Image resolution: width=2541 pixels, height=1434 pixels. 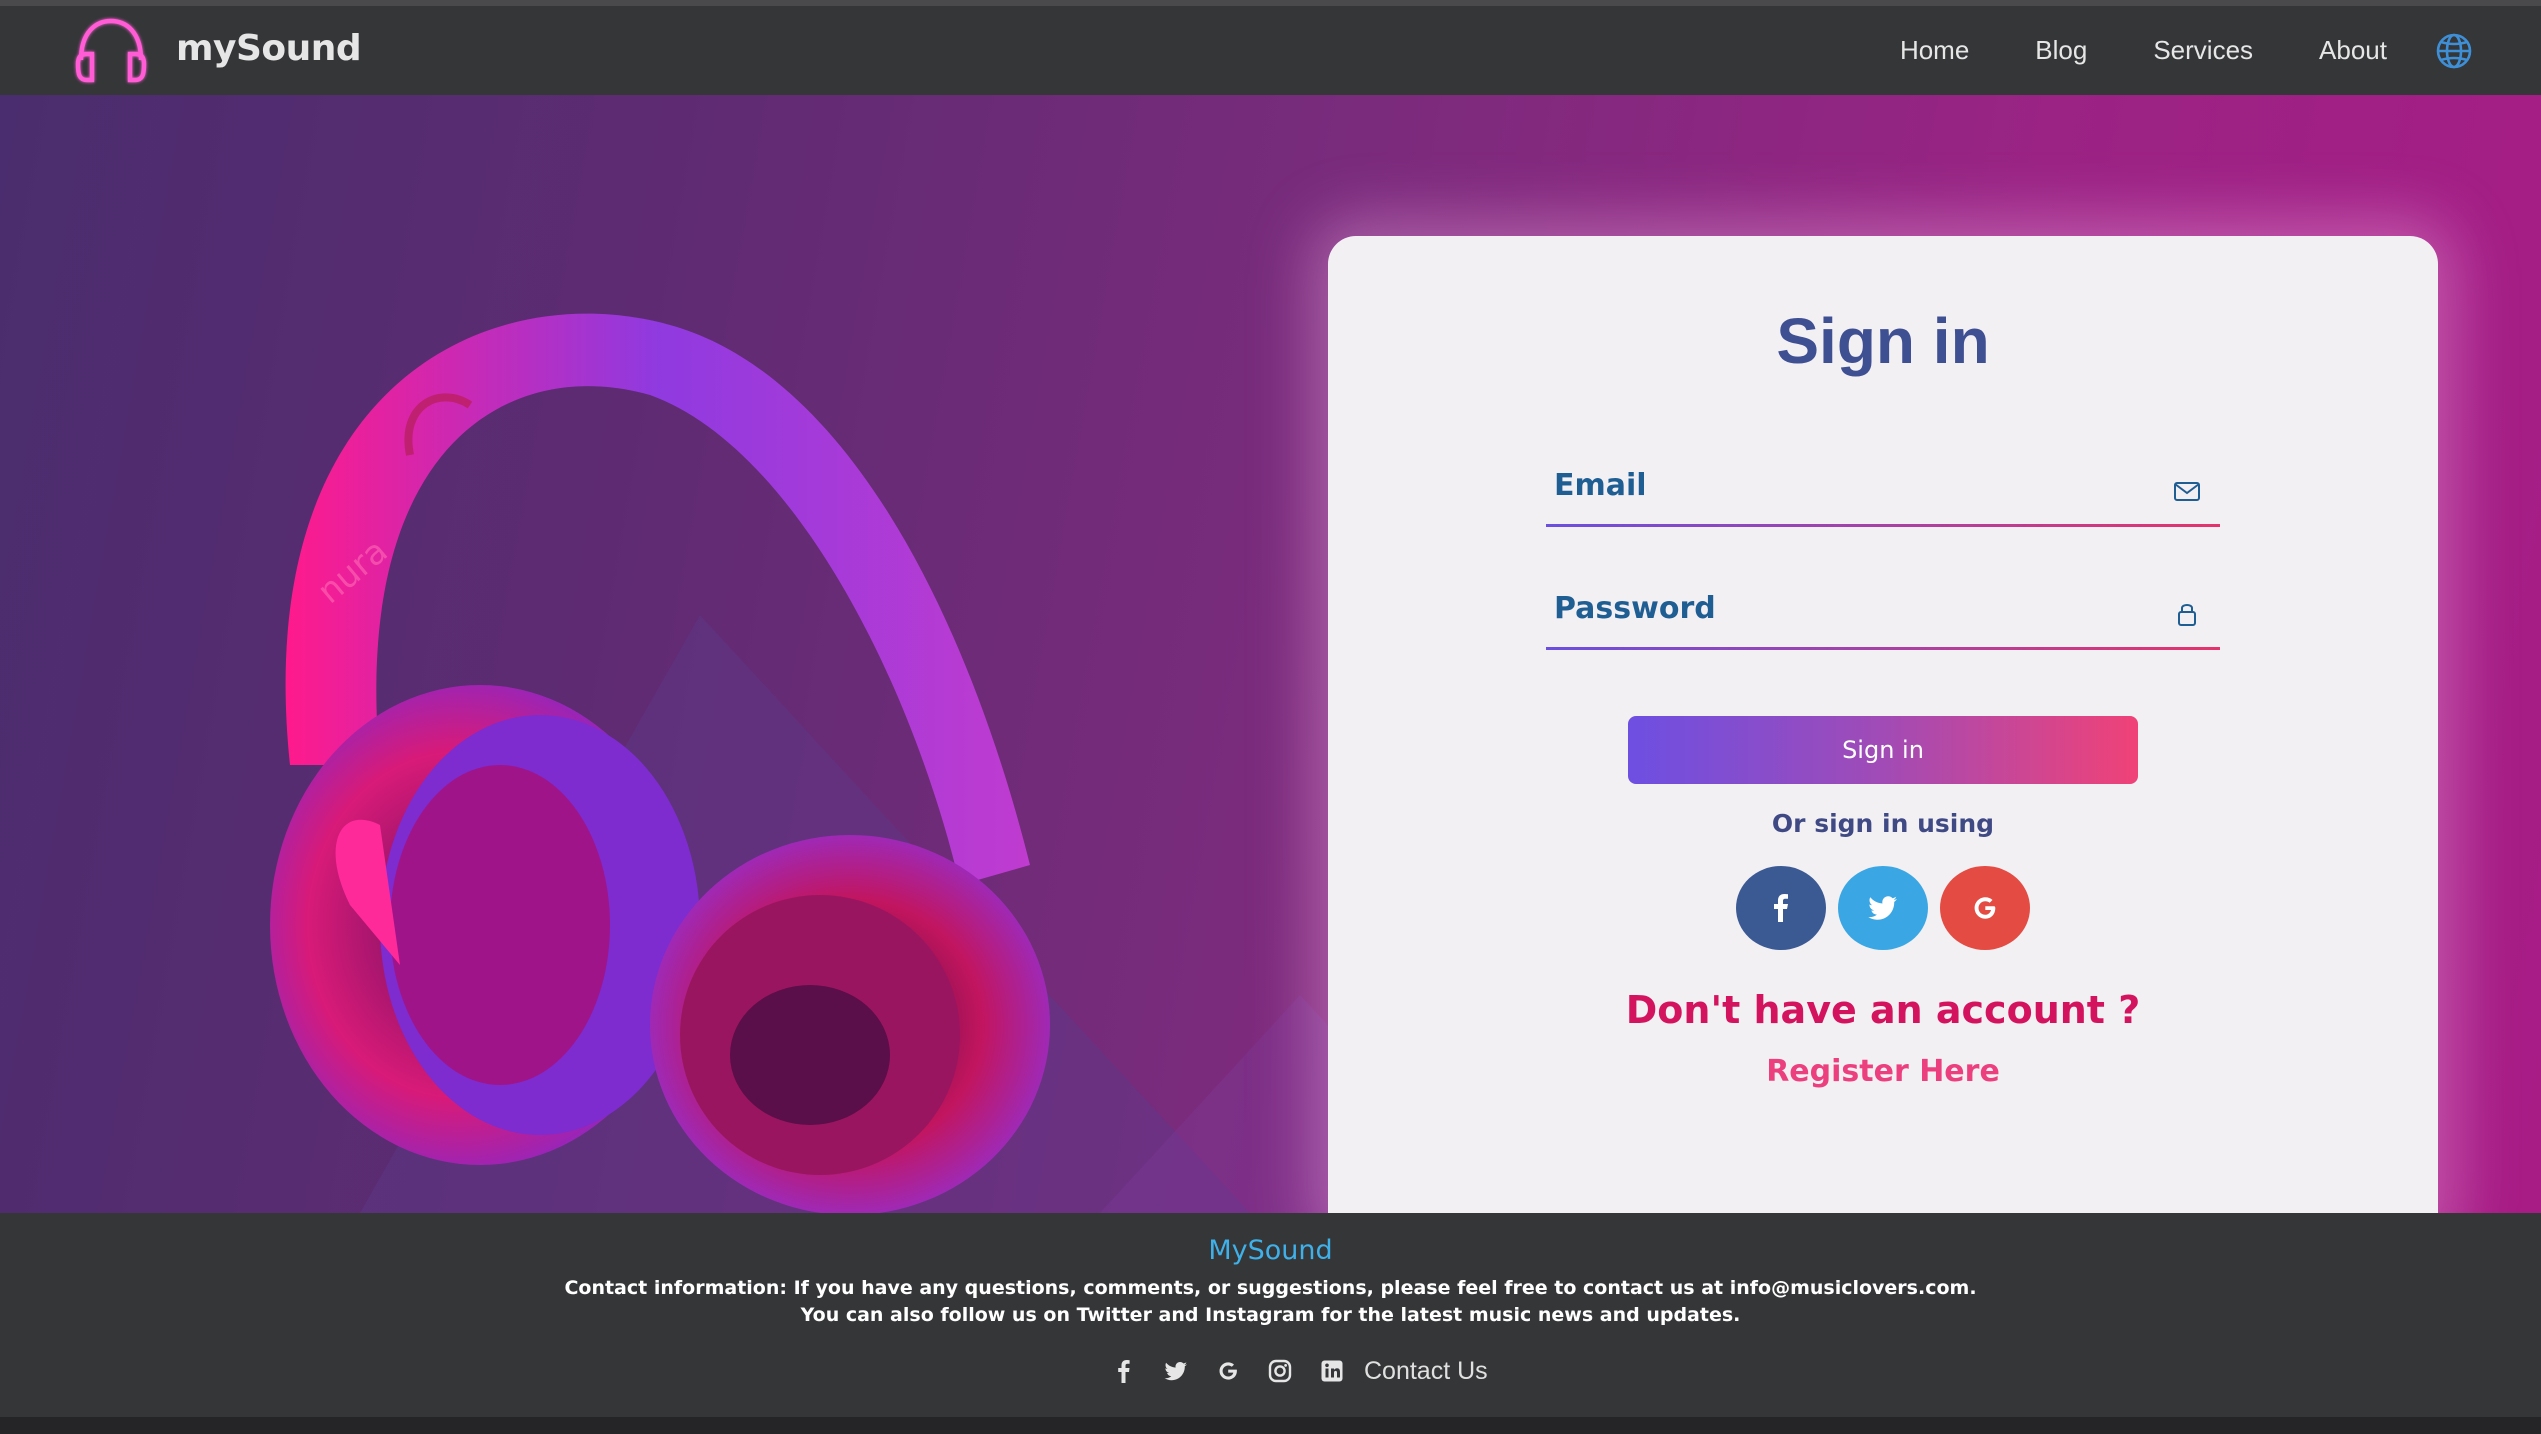 I want to click on window-bottom-strip, so click(x=1270, y=1425).